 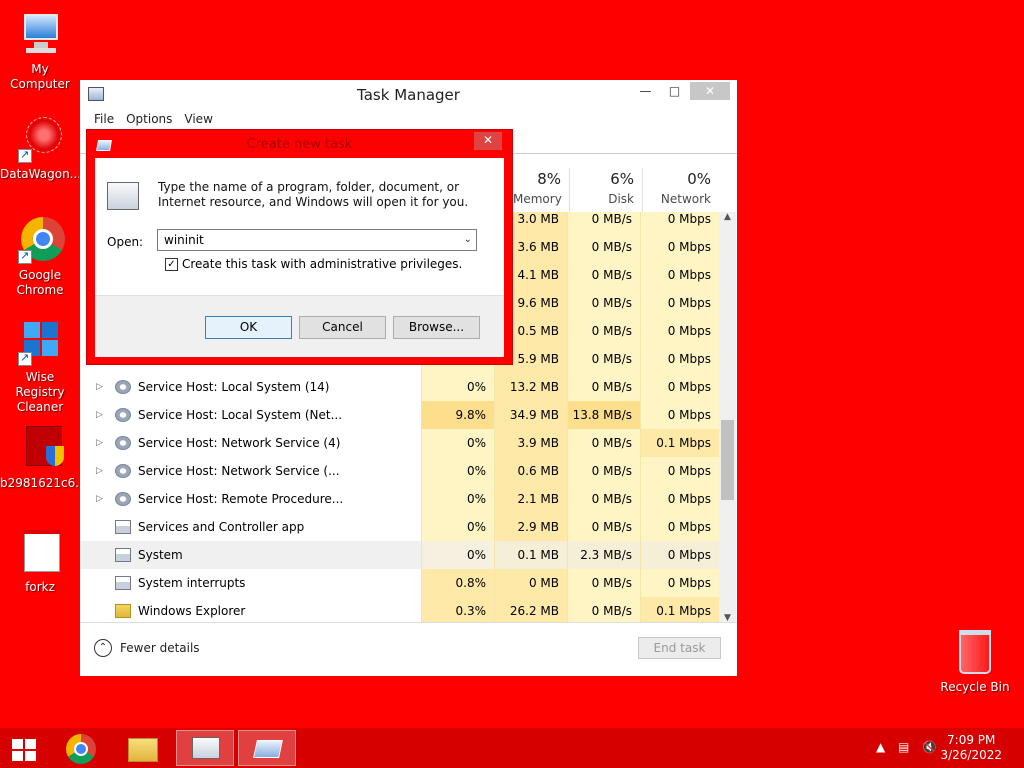 What do you see at coordinates (40, 448) in the screenshot?
I see `installer-icon` at bounding box center [40, 448].